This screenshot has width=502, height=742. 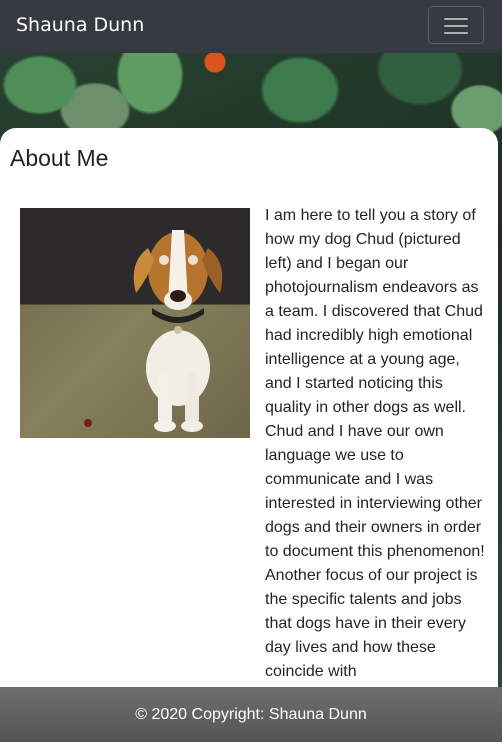 I want to click on navbar-brand: Shauna Dunn, so click(x=80, y=25).